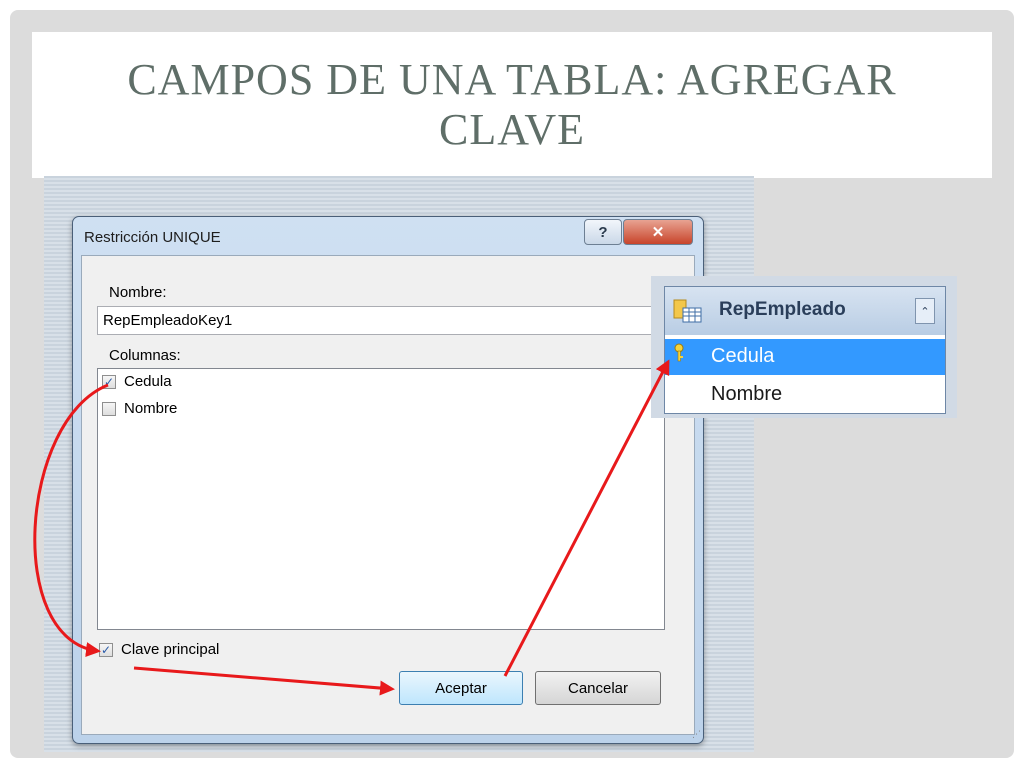  Describe the element at coordinates (170, 649) in the screenshot. I see `primary-key-label: Clave principal` at that location.